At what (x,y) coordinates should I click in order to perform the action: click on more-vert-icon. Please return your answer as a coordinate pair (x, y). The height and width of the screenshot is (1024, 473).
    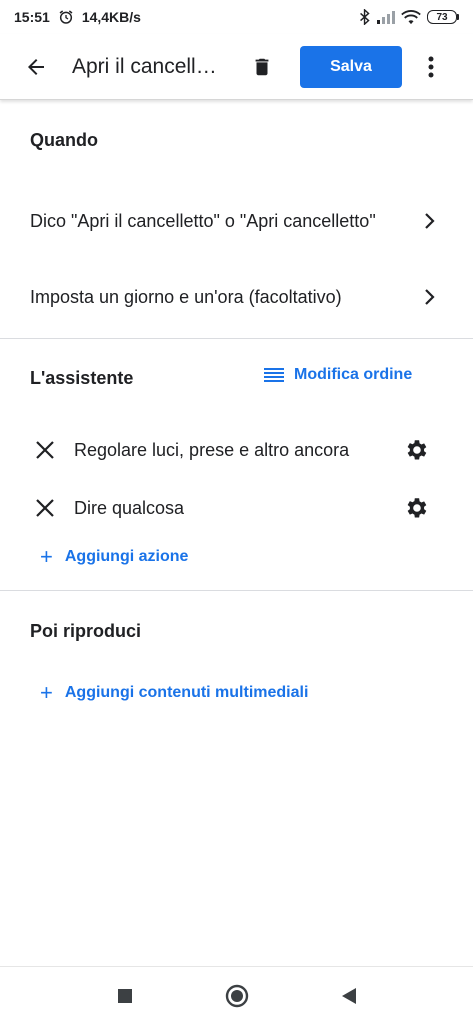
    Looking at the image, I should click on (431, 66).